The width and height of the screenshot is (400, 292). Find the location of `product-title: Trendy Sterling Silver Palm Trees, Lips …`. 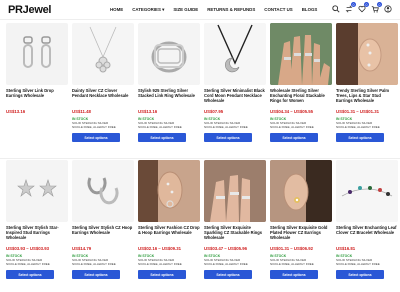

product-title: Trendy Sterling Silver Palm Trees, Lips … is located at coordinates (367, 98).